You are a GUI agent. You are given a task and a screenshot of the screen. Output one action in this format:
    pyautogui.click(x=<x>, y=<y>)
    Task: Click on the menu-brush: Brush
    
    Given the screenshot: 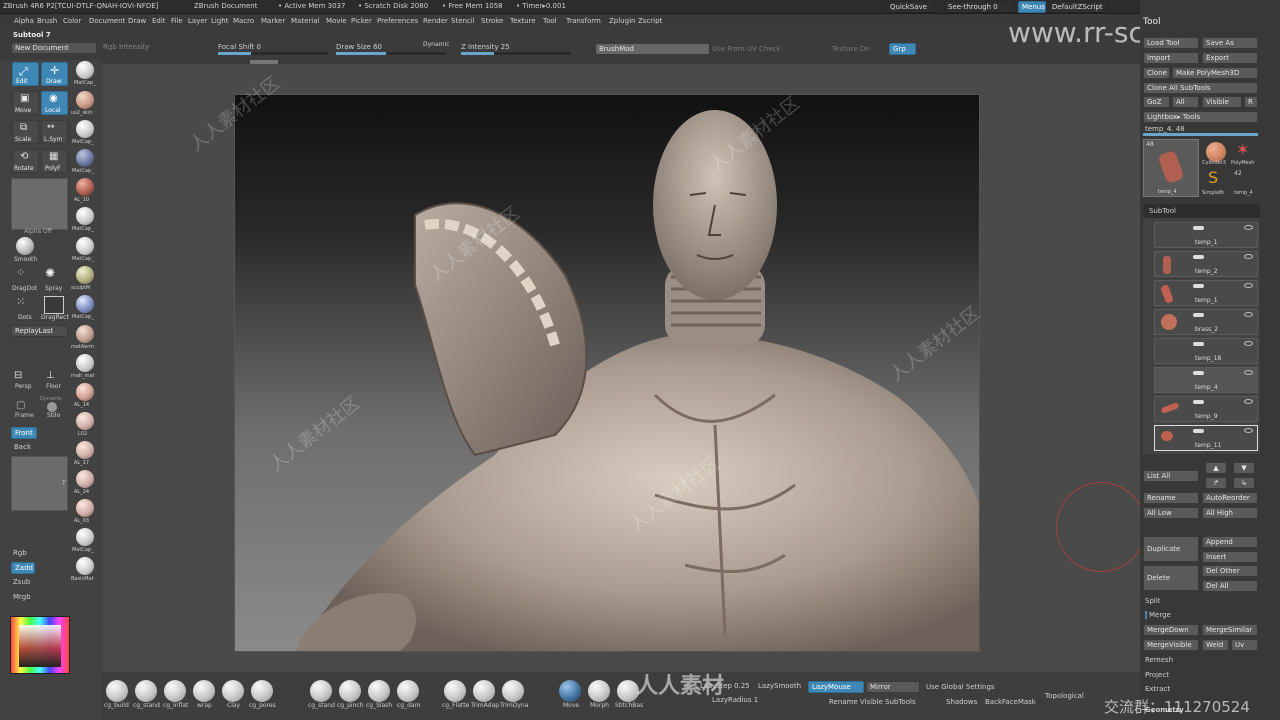 What is the action you would take?
    pyautogui.click(x=47, y=21)
    